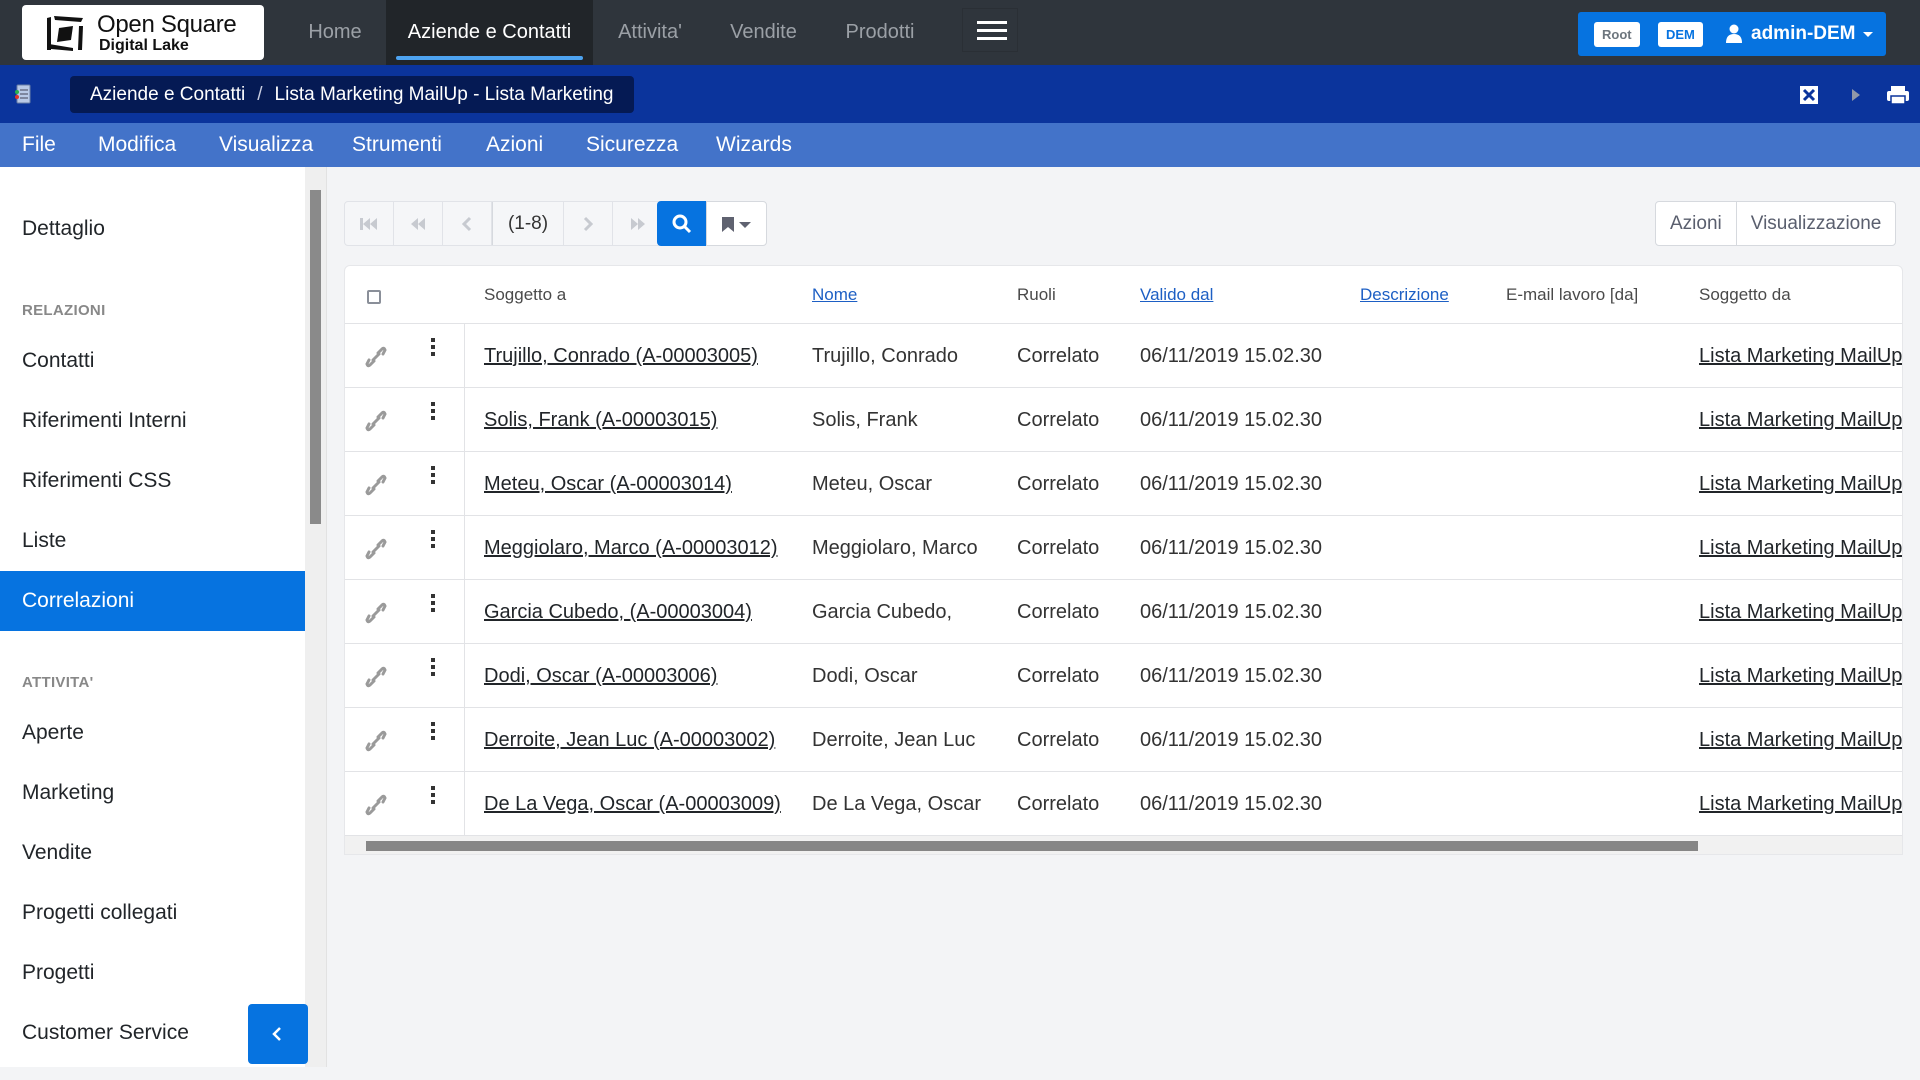 Image resolution: width=1920 pixels, height=1080 pixels. I want to click on search-button, so click(682, 223).